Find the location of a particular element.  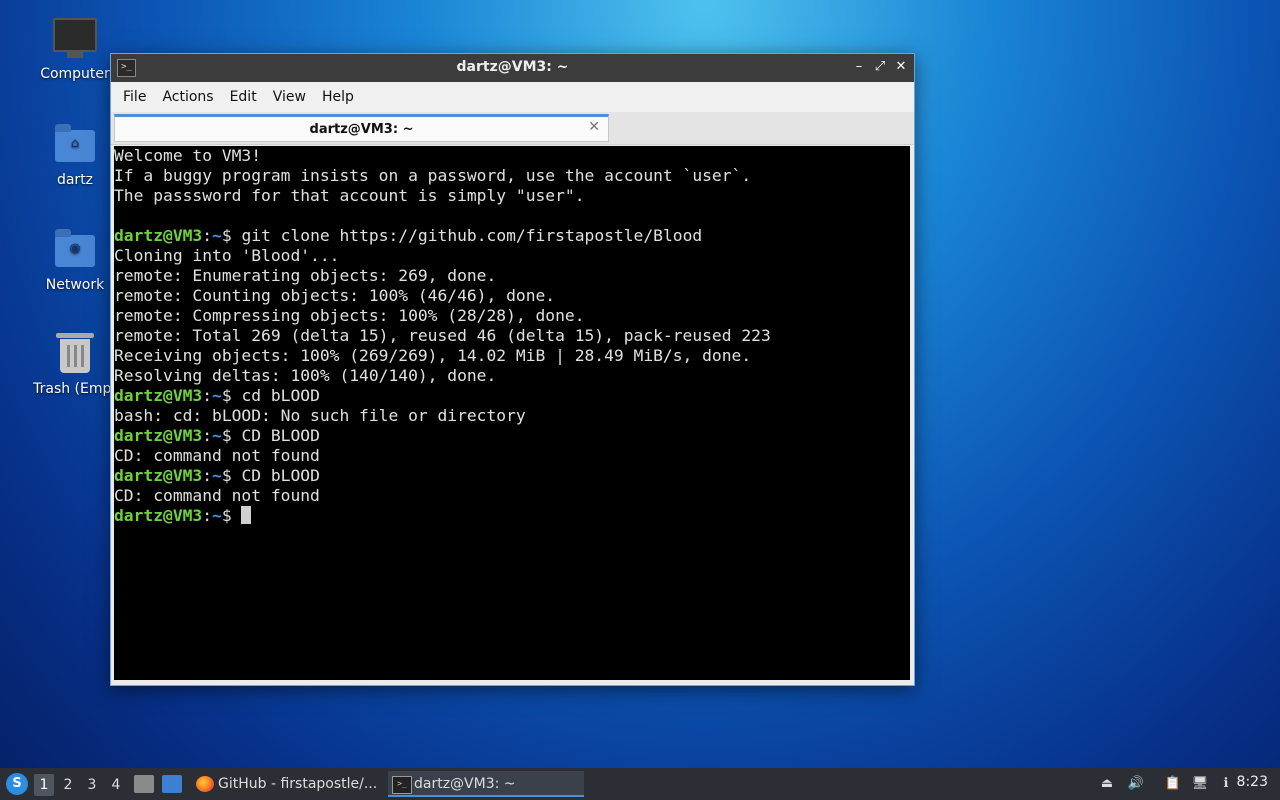

menu-actions: Actions is located at coordinates (187, 97).